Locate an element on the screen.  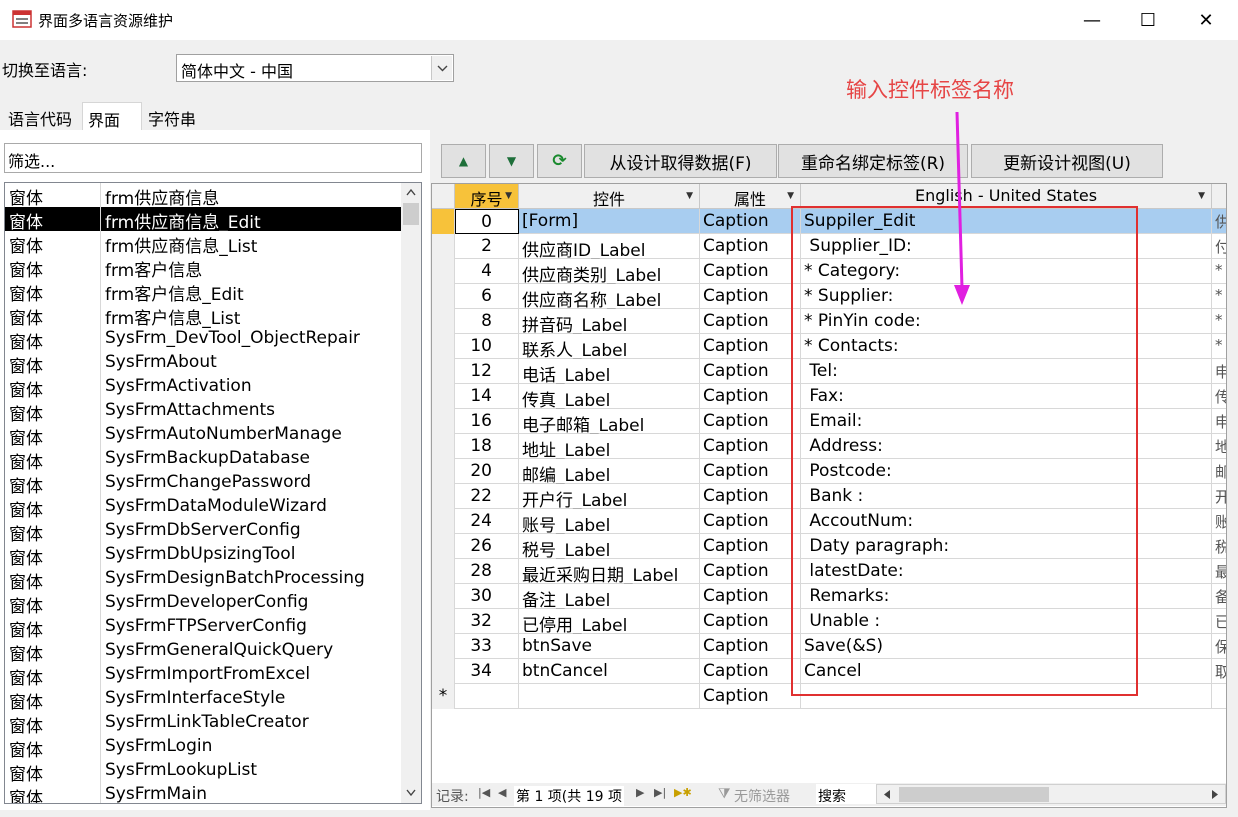
maximize-button: ☐ is located at coordinates (1148, 20).